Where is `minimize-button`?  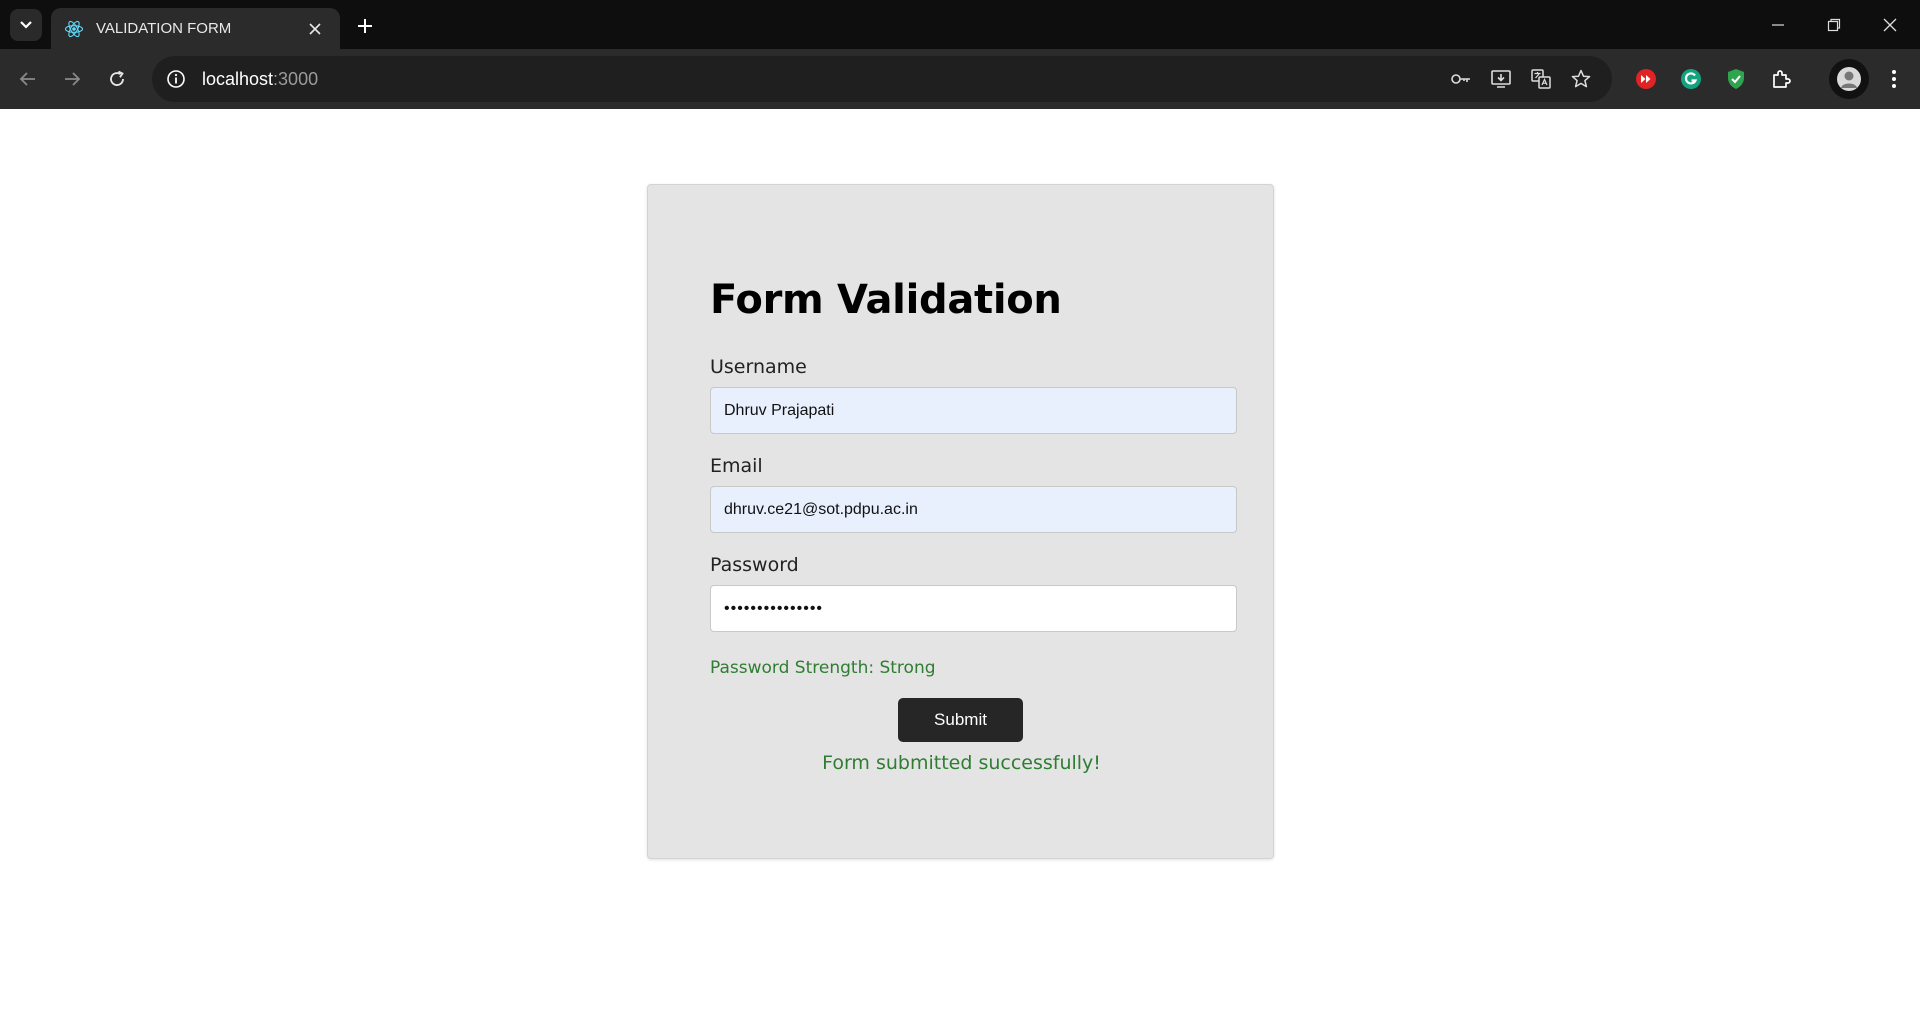 minimize-button is located at coordinates (1778, 24).